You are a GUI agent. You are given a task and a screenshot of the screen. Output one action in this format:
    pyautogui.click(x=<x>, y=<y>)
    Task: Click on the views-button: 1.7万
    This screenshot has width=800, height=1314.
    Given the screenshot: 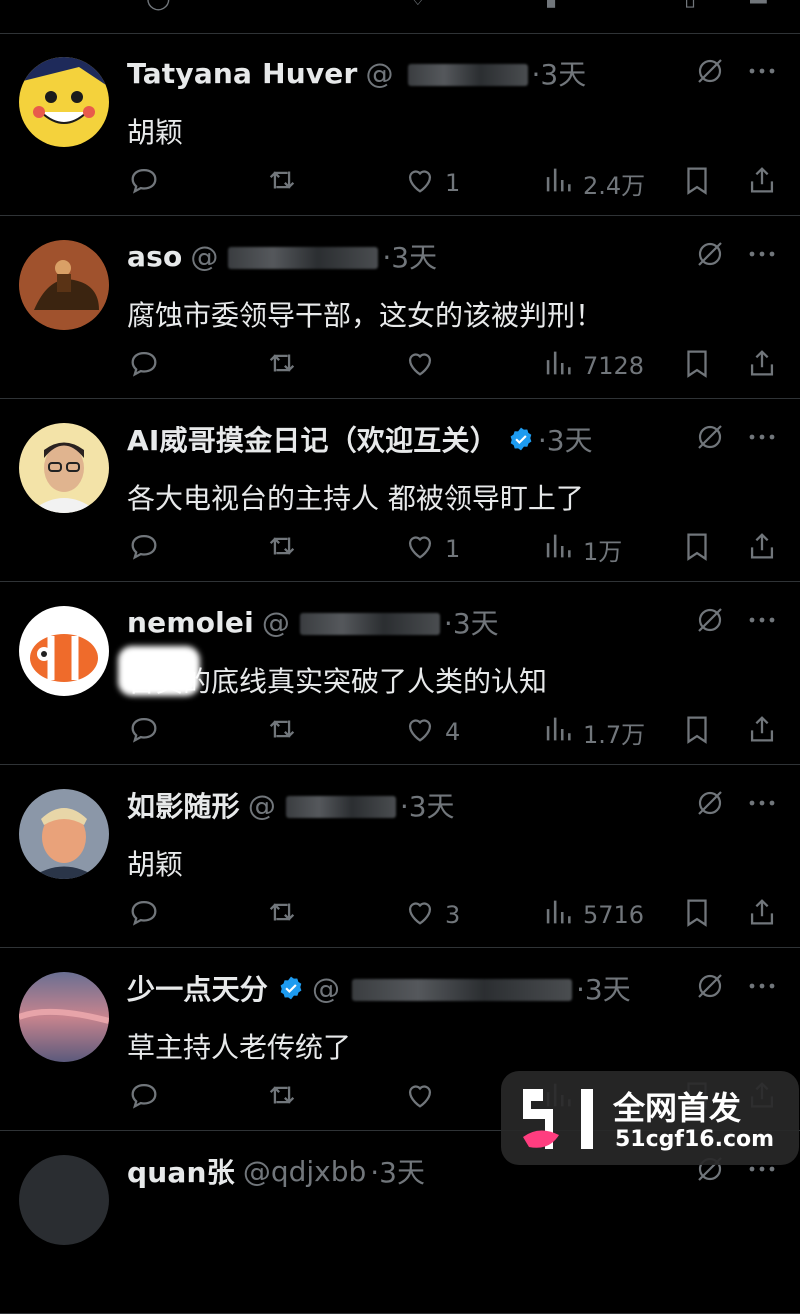 What is the action you would take?
    pyautogui.click(x=593, y=732)
    